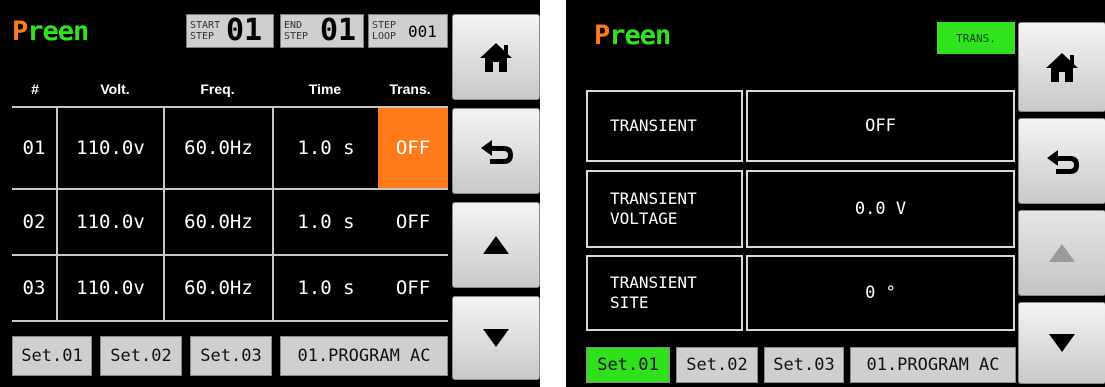 The height and width of the screenshot is (387, 1105). Describe the element at coordinates (296, 31) in the screenshot. I see `end-step-label: END STEP` at that location.